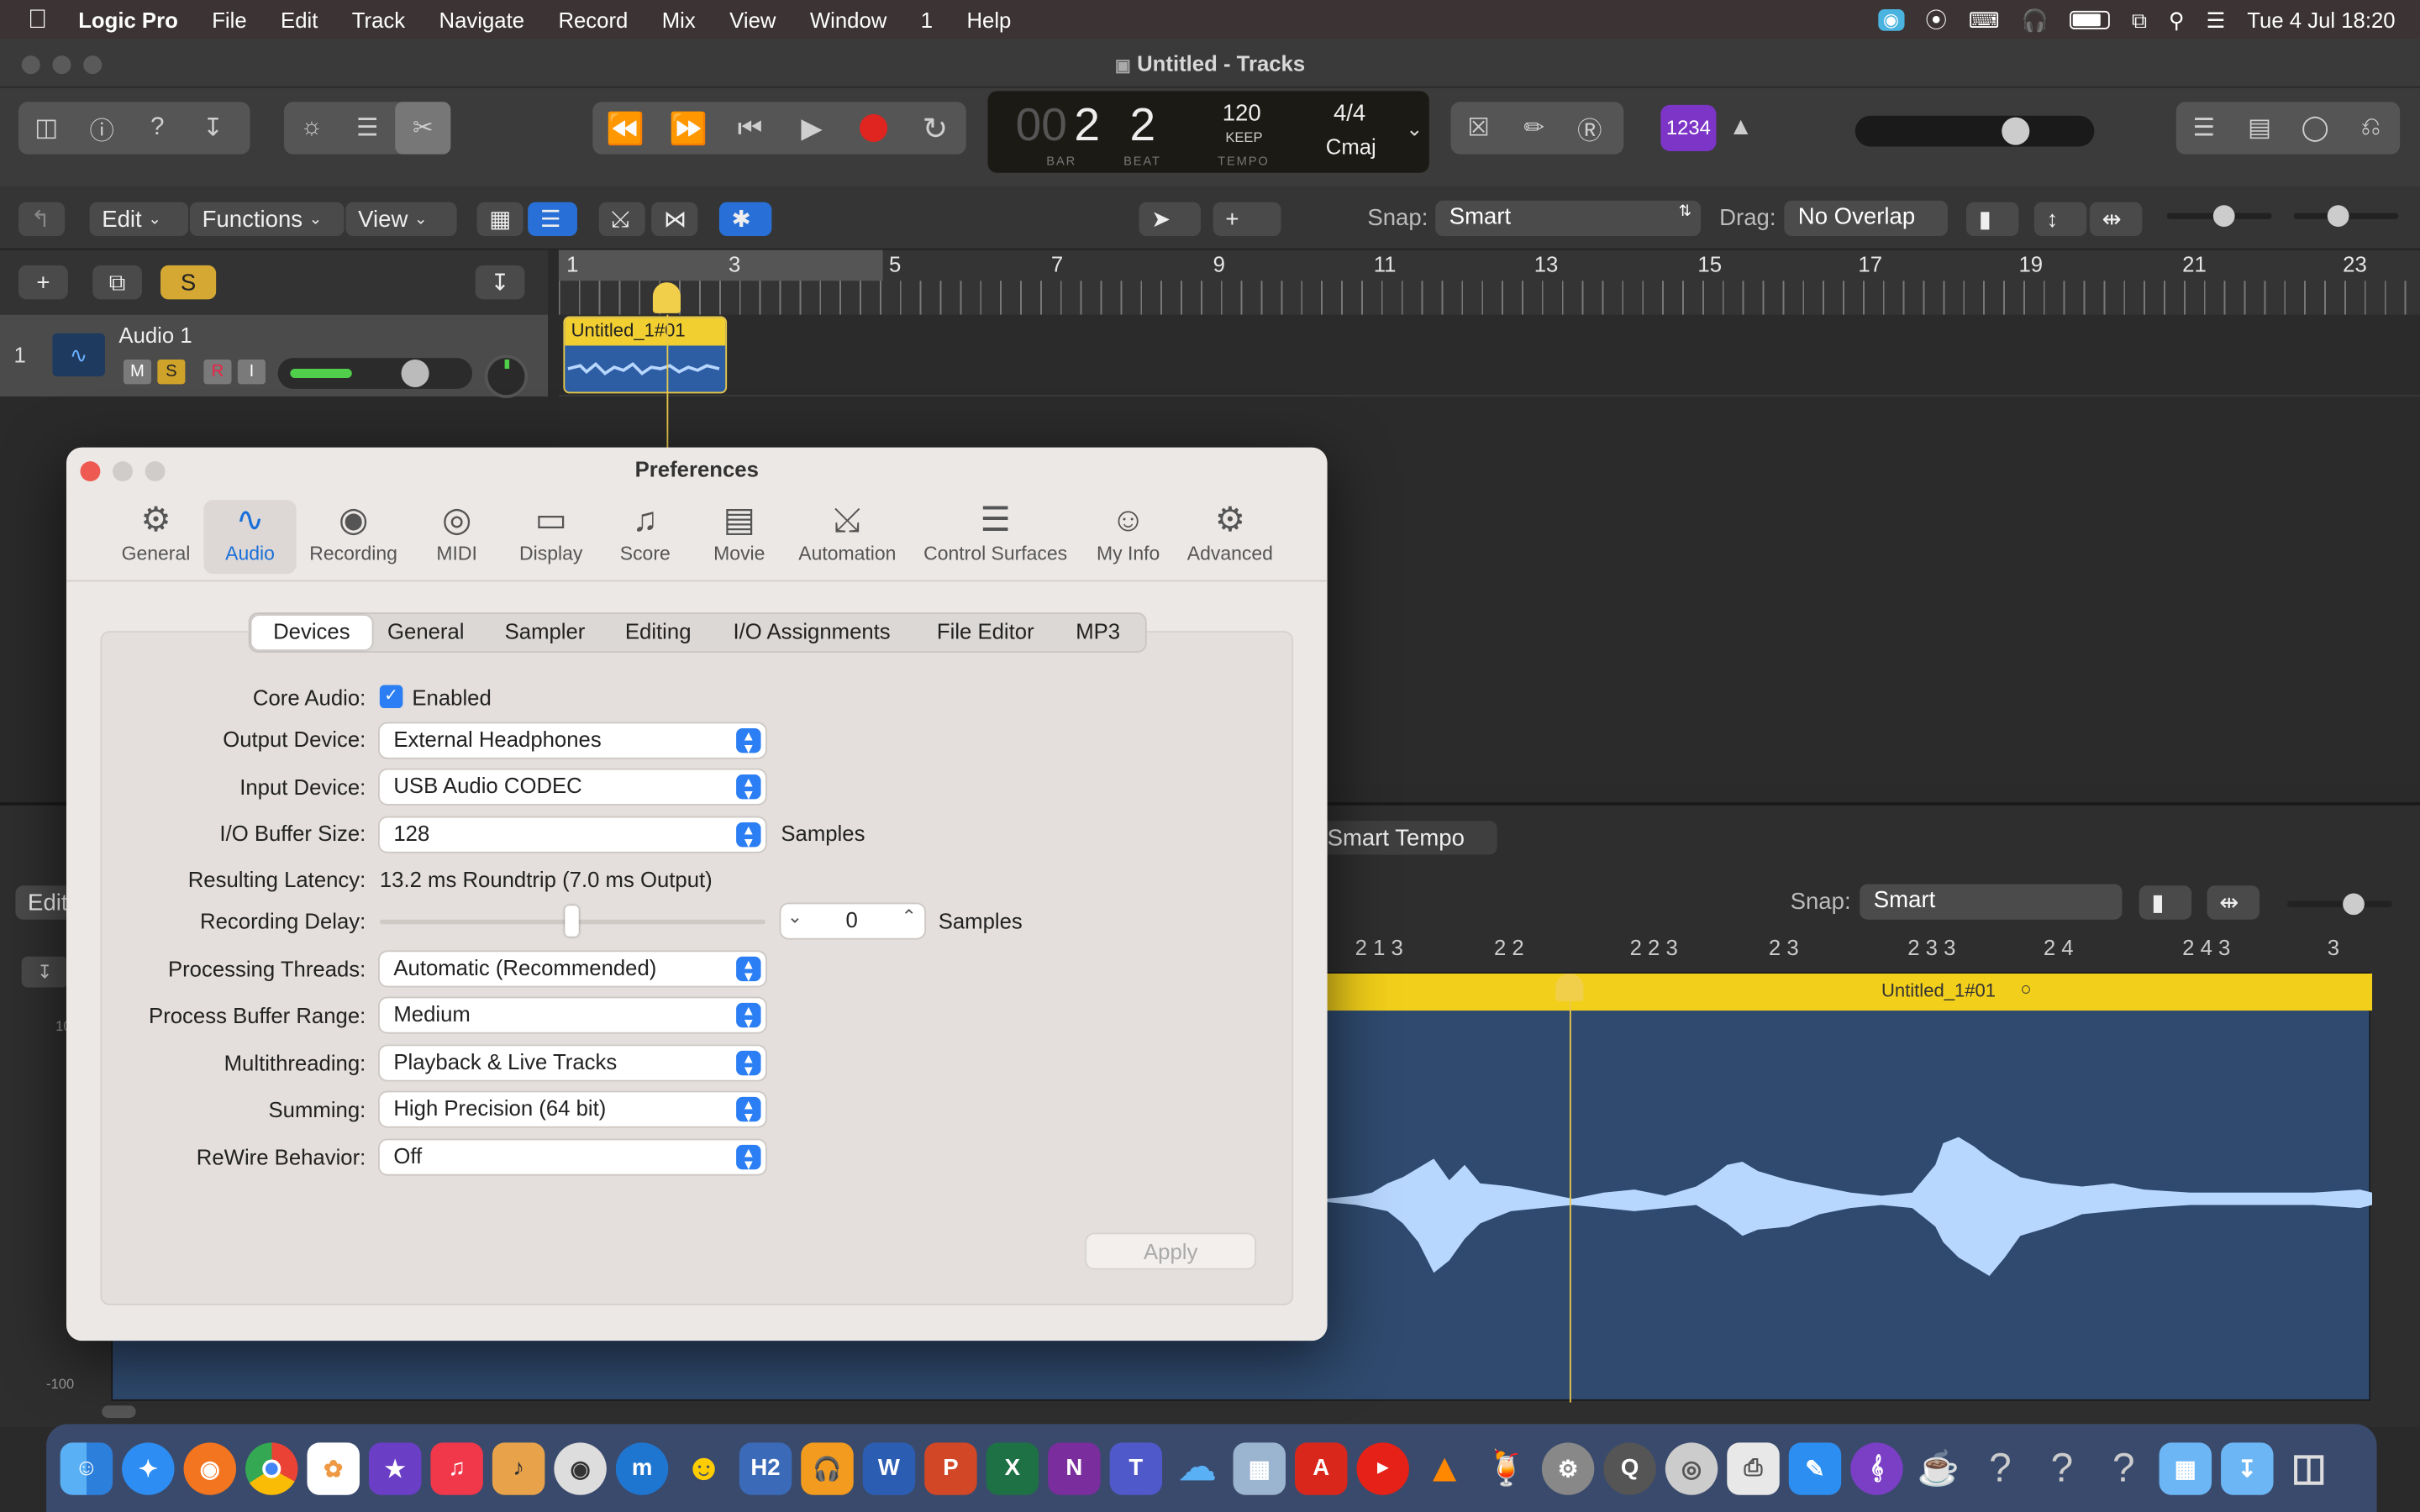 The height and width of the screenshot is (1512, 2420). What do you see at coordinates (995, 537) in the screenshot?
I see `tab-control-surfaces: ☰ Control Surfaces` at bounding box center [995, 537].